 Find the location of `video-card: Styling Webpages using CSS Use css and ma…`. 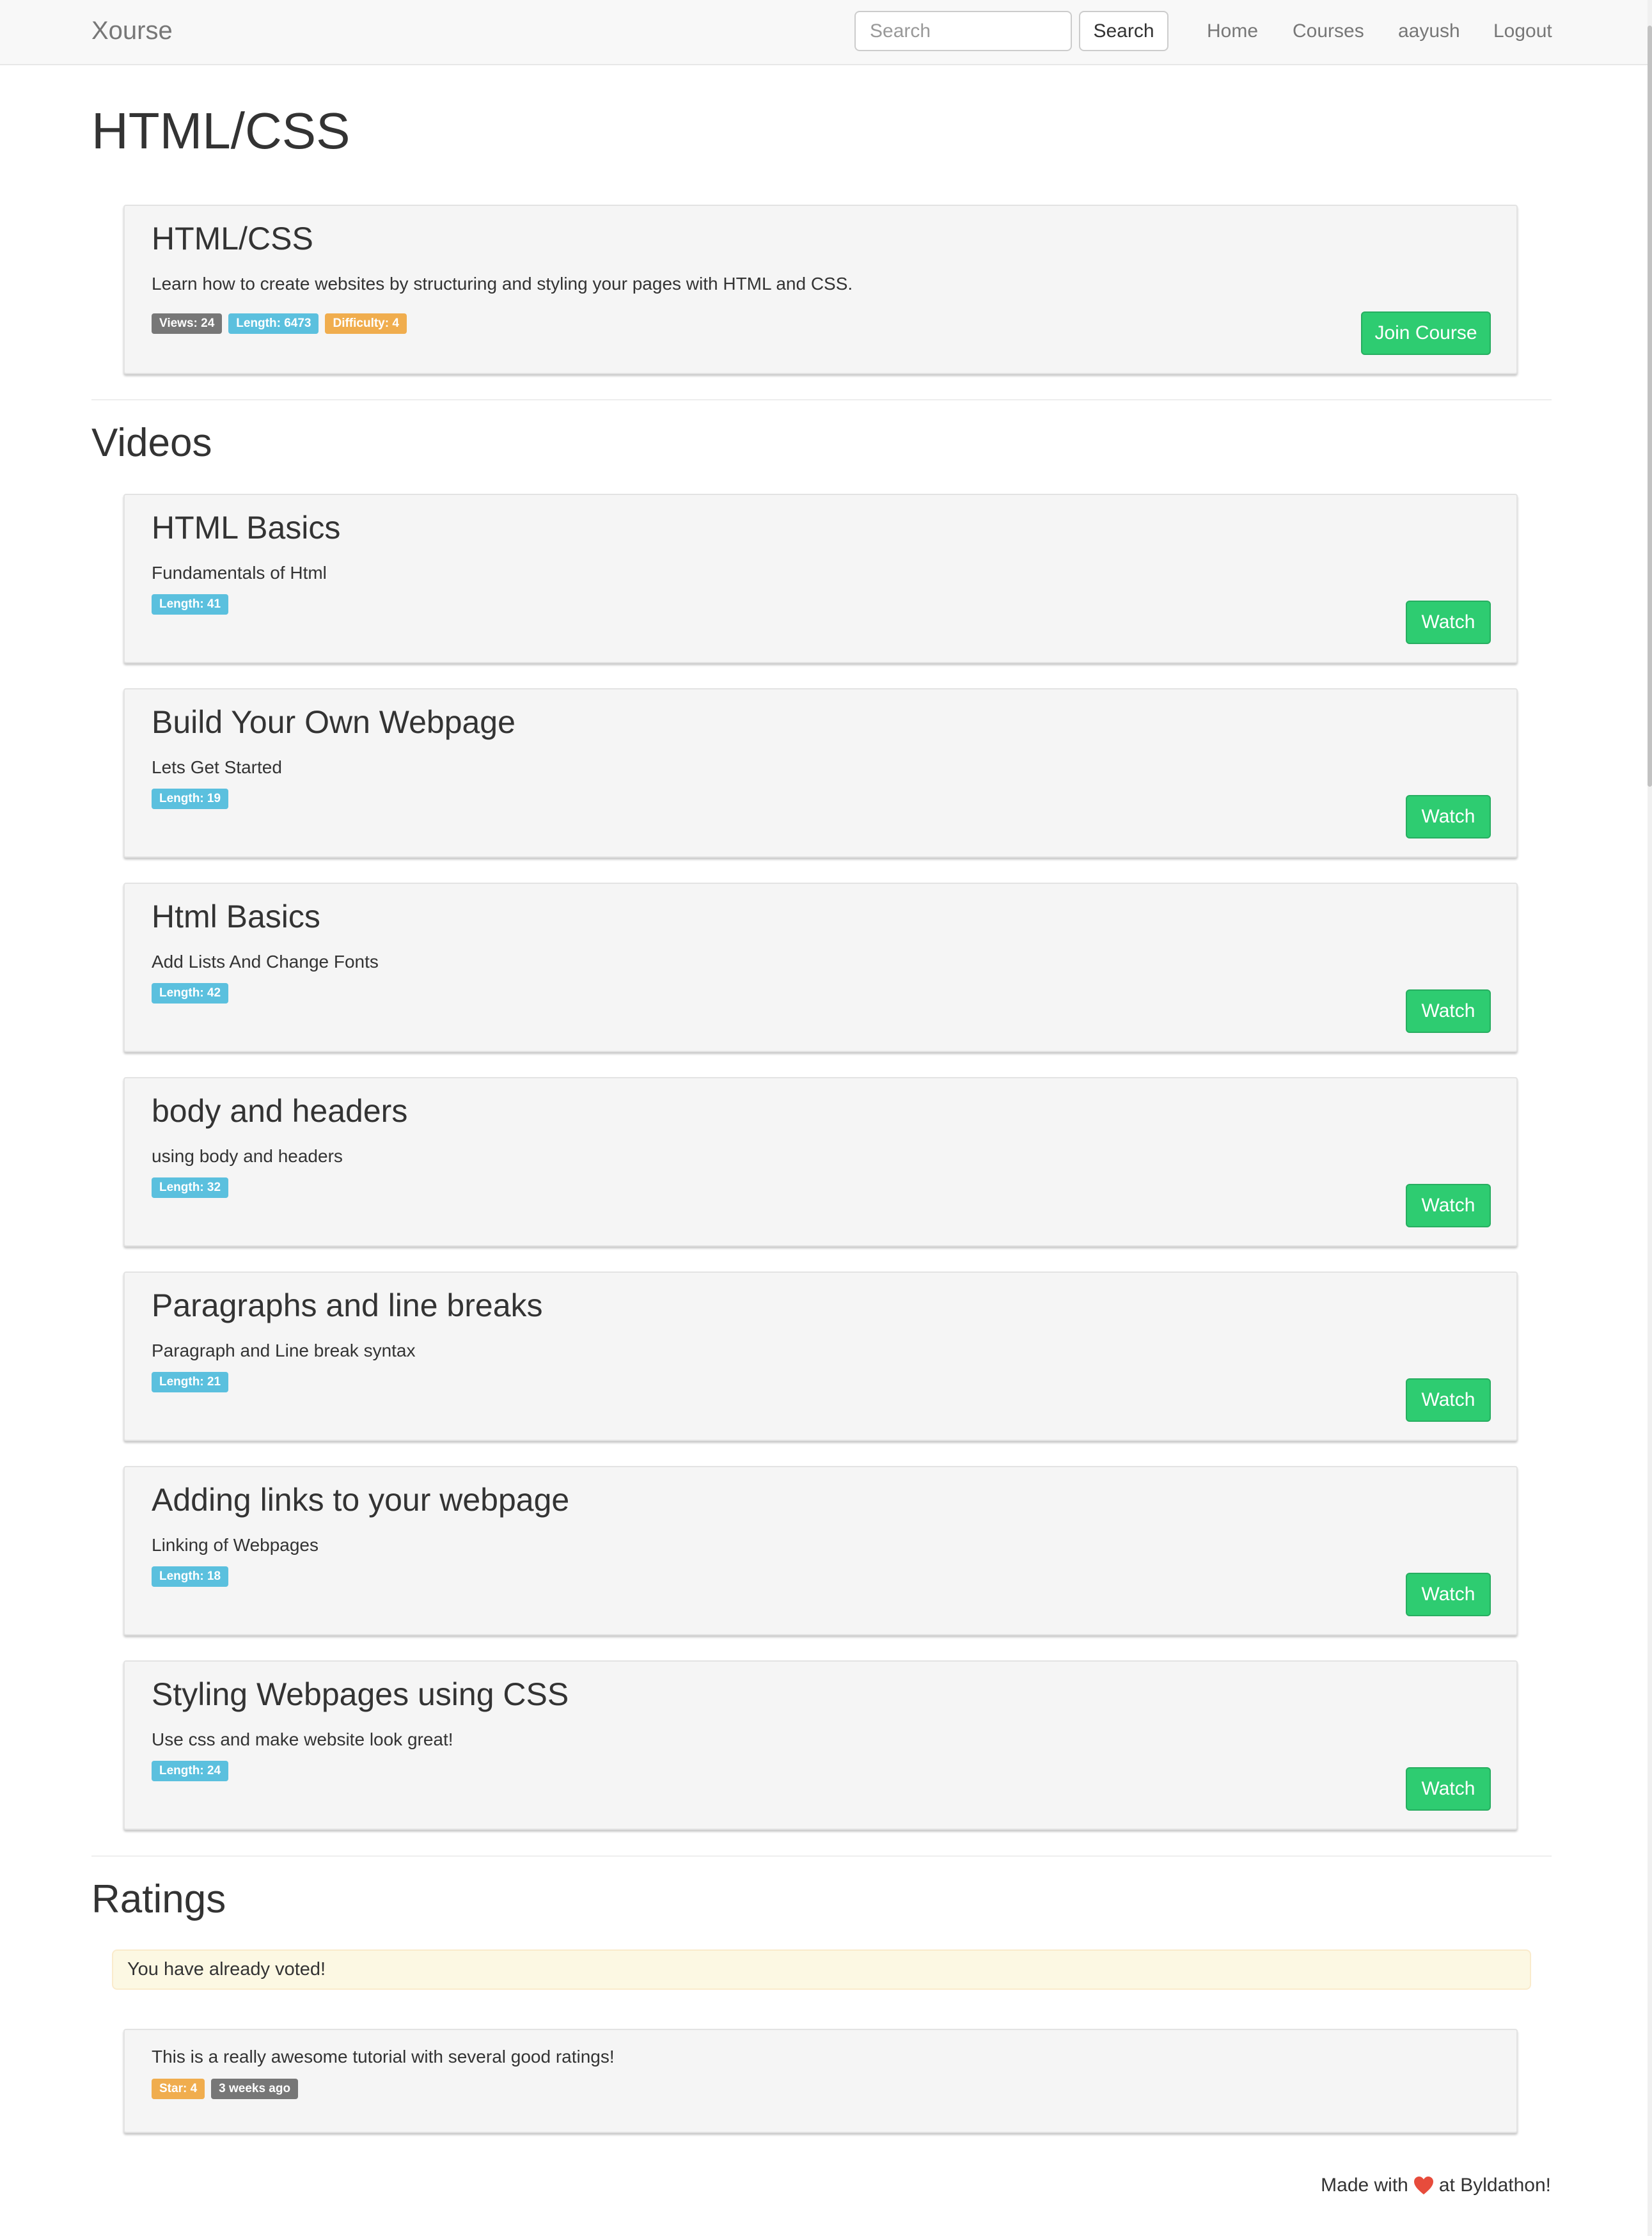

video-card: Styling Webpages using CSS Use css and ma… is located at coordinates (821, 1745).